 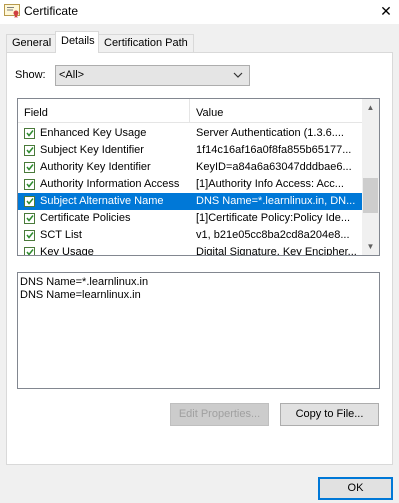 What do you see at coordinates (31, 43) in the screenshot?
I see `tab-general: General` at bounding box center [31, 43].